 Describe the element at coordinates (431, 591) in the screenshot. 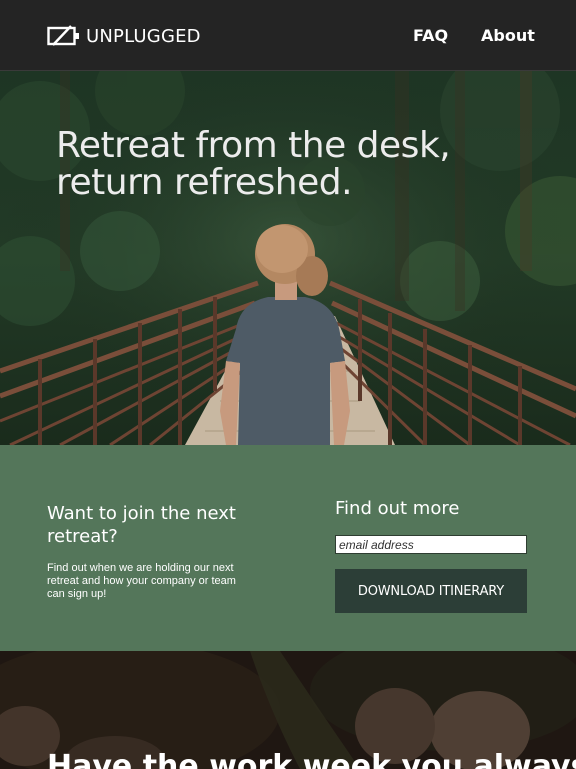

I see `download-itinerary-button: DOWNLOAD ITINERARY` at that location.